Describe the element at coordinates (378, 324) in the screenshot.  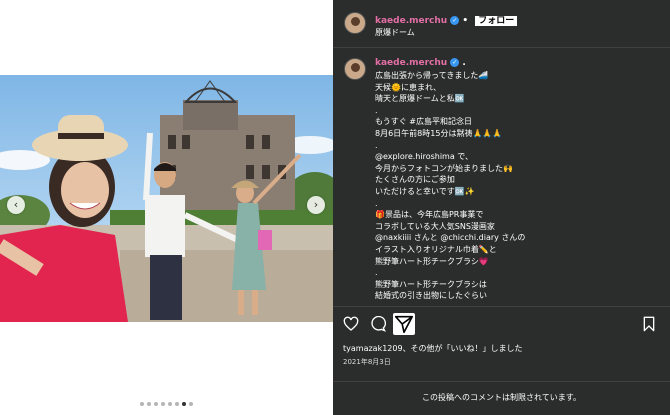
I see `comment-icon` at that location.